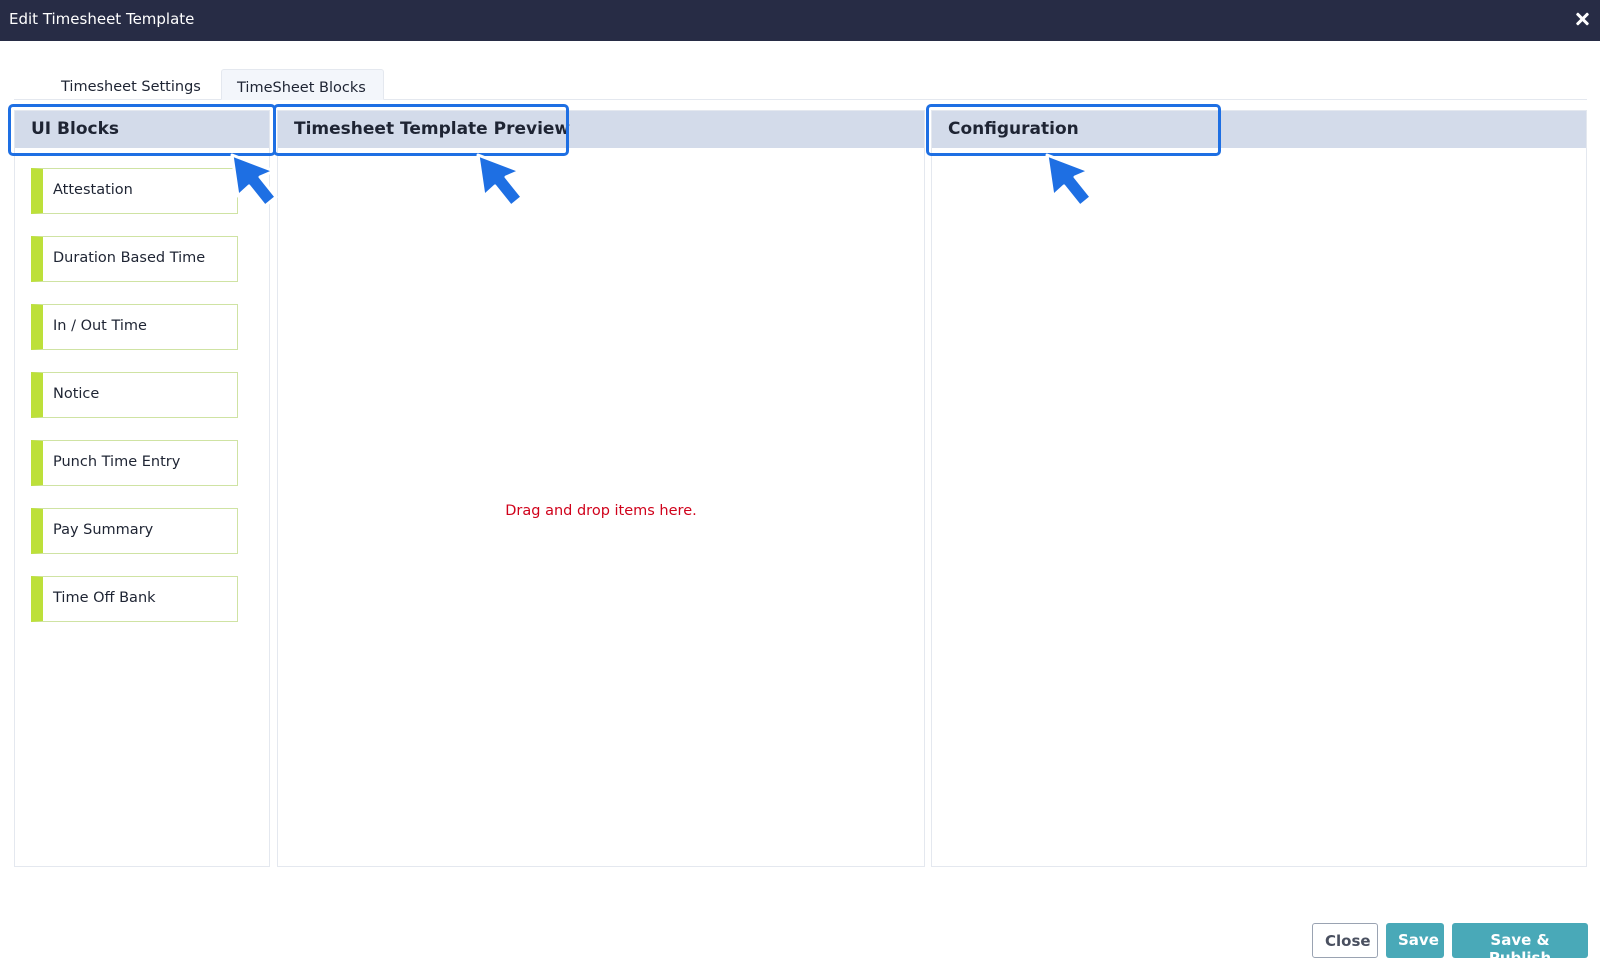  I want to click on block-time-off-bank: Time Off Bank, so click(134, 599).